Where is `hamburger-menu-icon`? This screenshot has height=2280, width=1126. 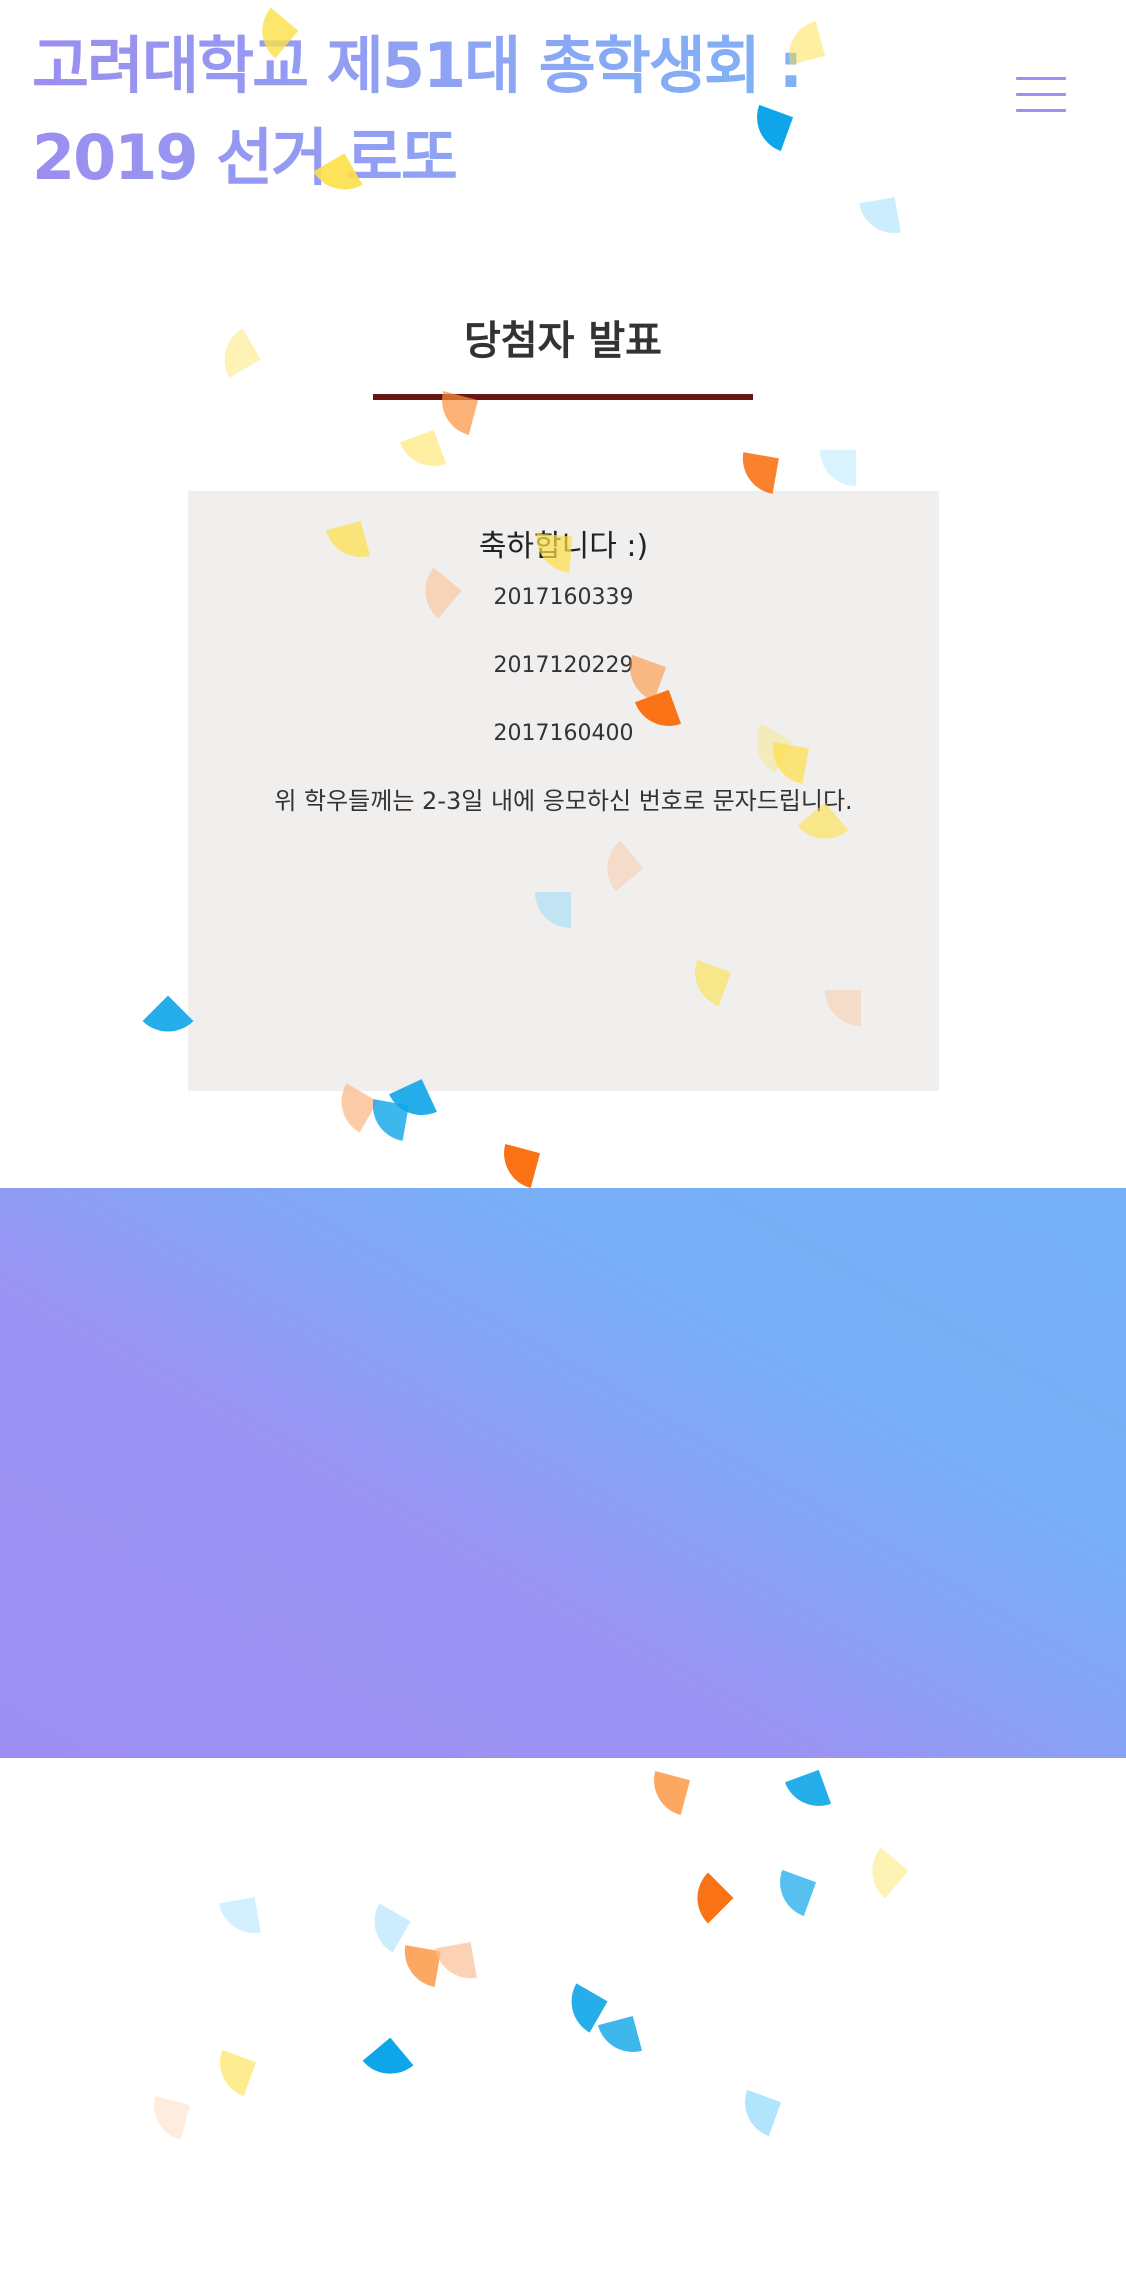
hamburger-menu-icon is located at coordinates (1041, 95).